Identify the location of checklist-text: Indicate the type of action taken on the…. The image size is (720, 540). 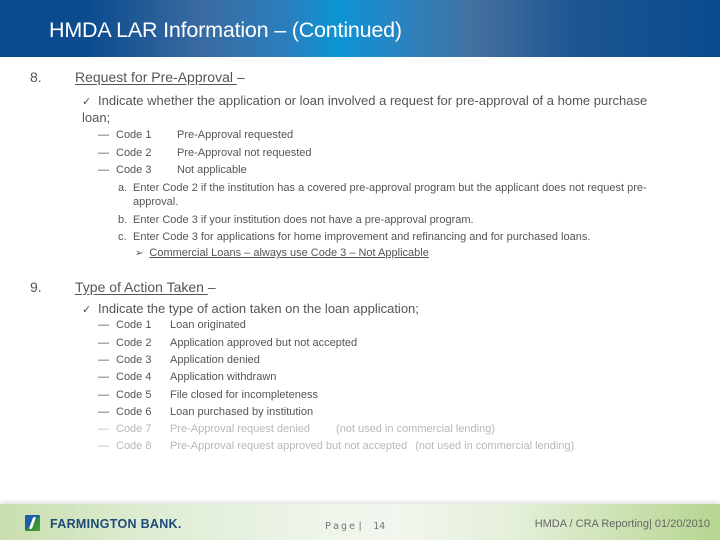
(258, 308).